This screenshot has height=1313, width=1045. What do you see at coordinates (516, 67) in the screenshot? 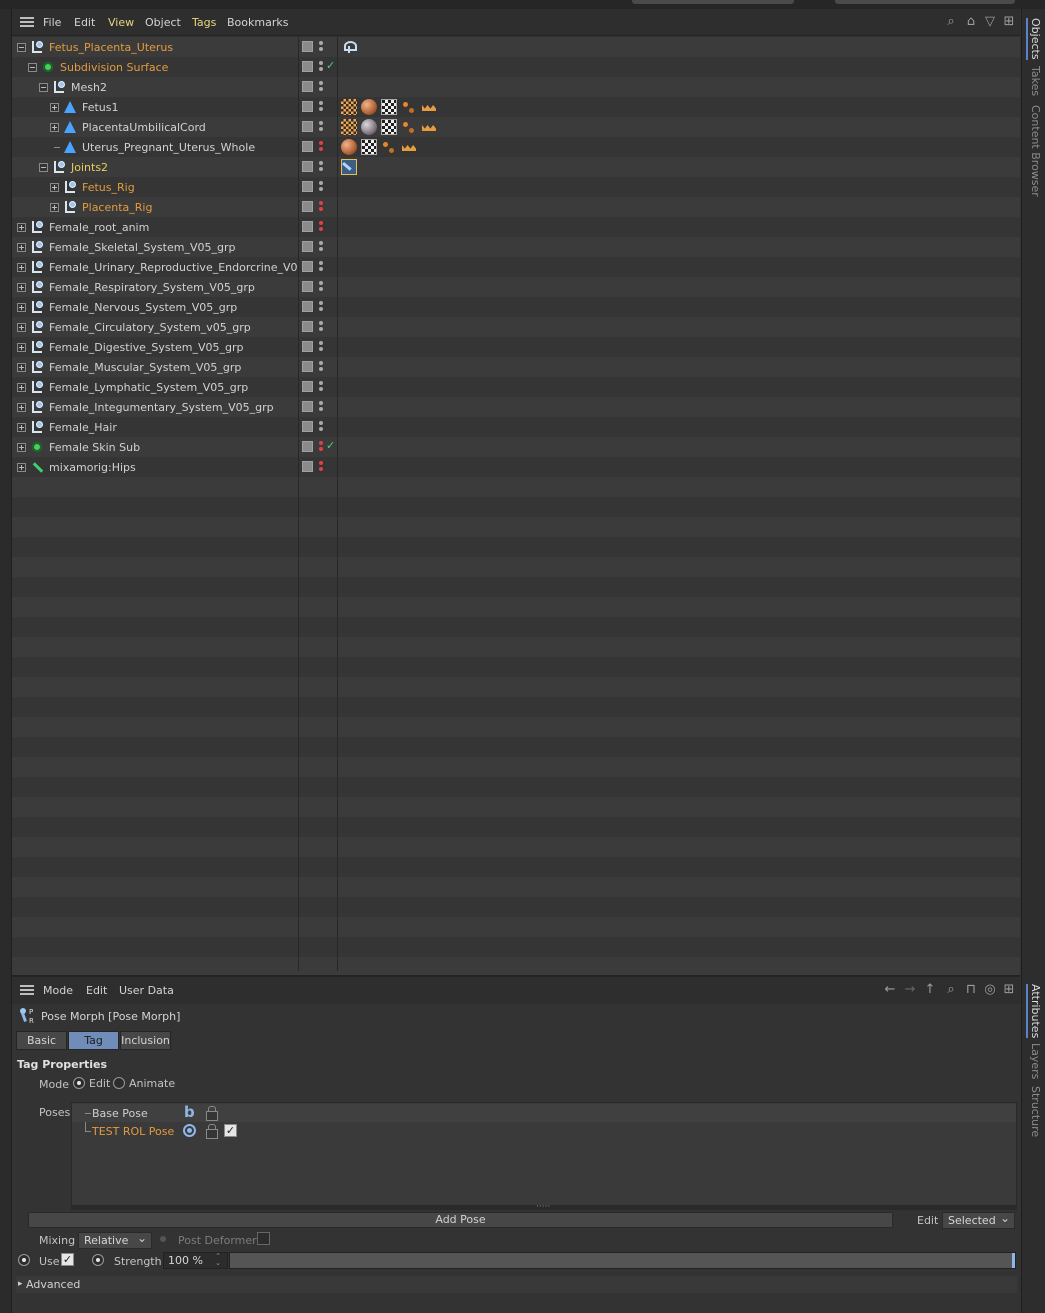
I see `object-row: Subdivision Surface ✓` at bounding box center [516, 67].